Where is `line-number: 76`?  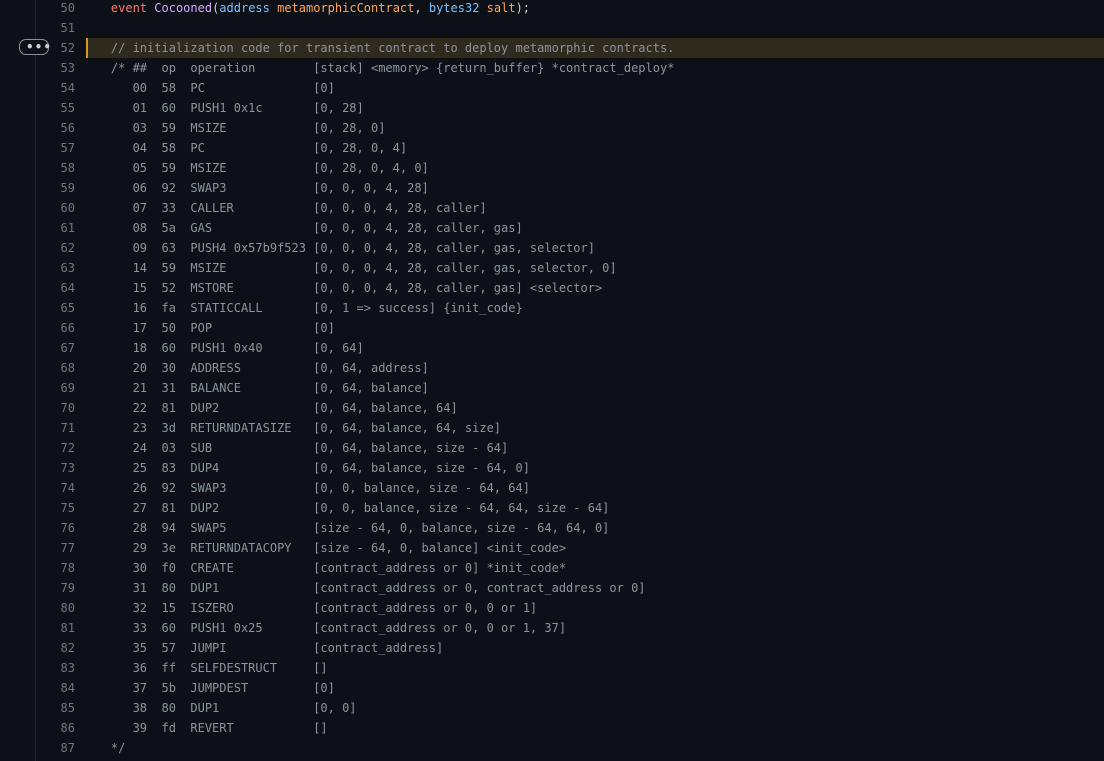 line-number: 76 is located at coordinates (55, 528).